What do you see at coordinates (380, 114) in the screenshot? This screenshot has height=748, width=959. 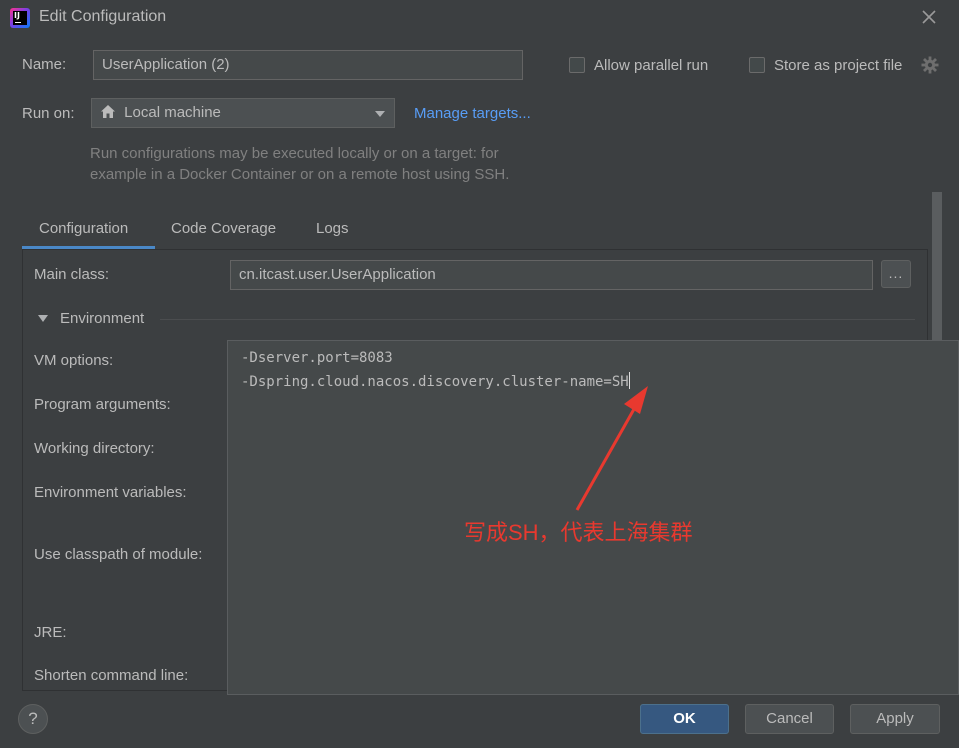 I see `chevron-down-icon` at bounding box center [380, 114].